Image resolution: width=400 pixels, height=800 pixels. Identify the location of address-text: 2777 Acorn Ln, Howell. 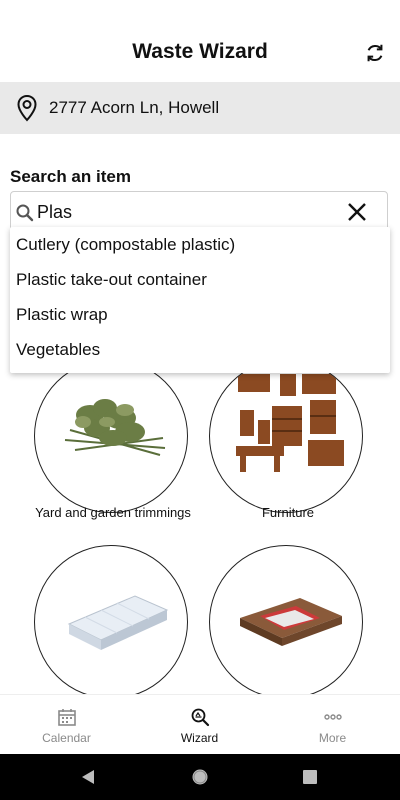
(134, 107).